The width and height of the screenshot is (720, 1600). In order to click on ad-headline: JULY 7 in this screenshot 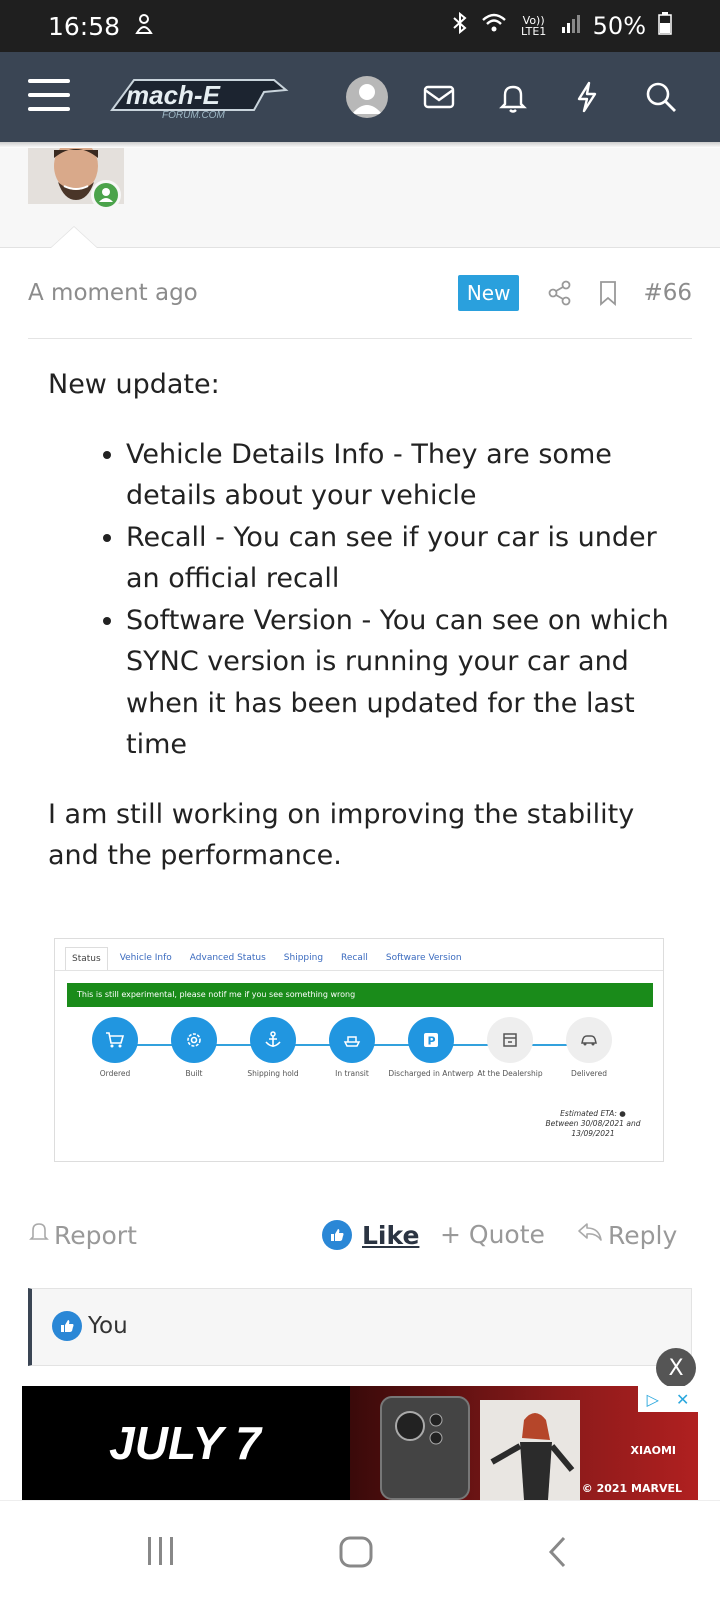, I will do `click(185, 1443)`.